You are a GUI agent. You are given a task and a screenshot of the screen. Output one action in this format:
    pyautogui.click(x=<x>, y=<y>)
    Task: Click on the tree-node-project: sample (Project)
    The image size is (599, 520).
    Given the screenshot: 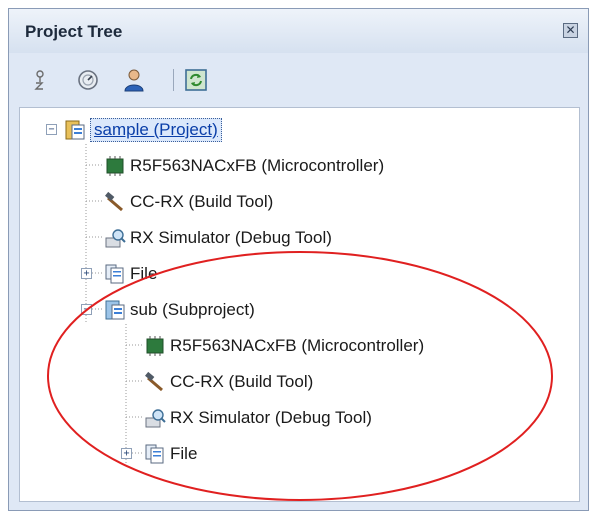 What is the action you would take?
    pyautogui.click(x=143, y=130)
    